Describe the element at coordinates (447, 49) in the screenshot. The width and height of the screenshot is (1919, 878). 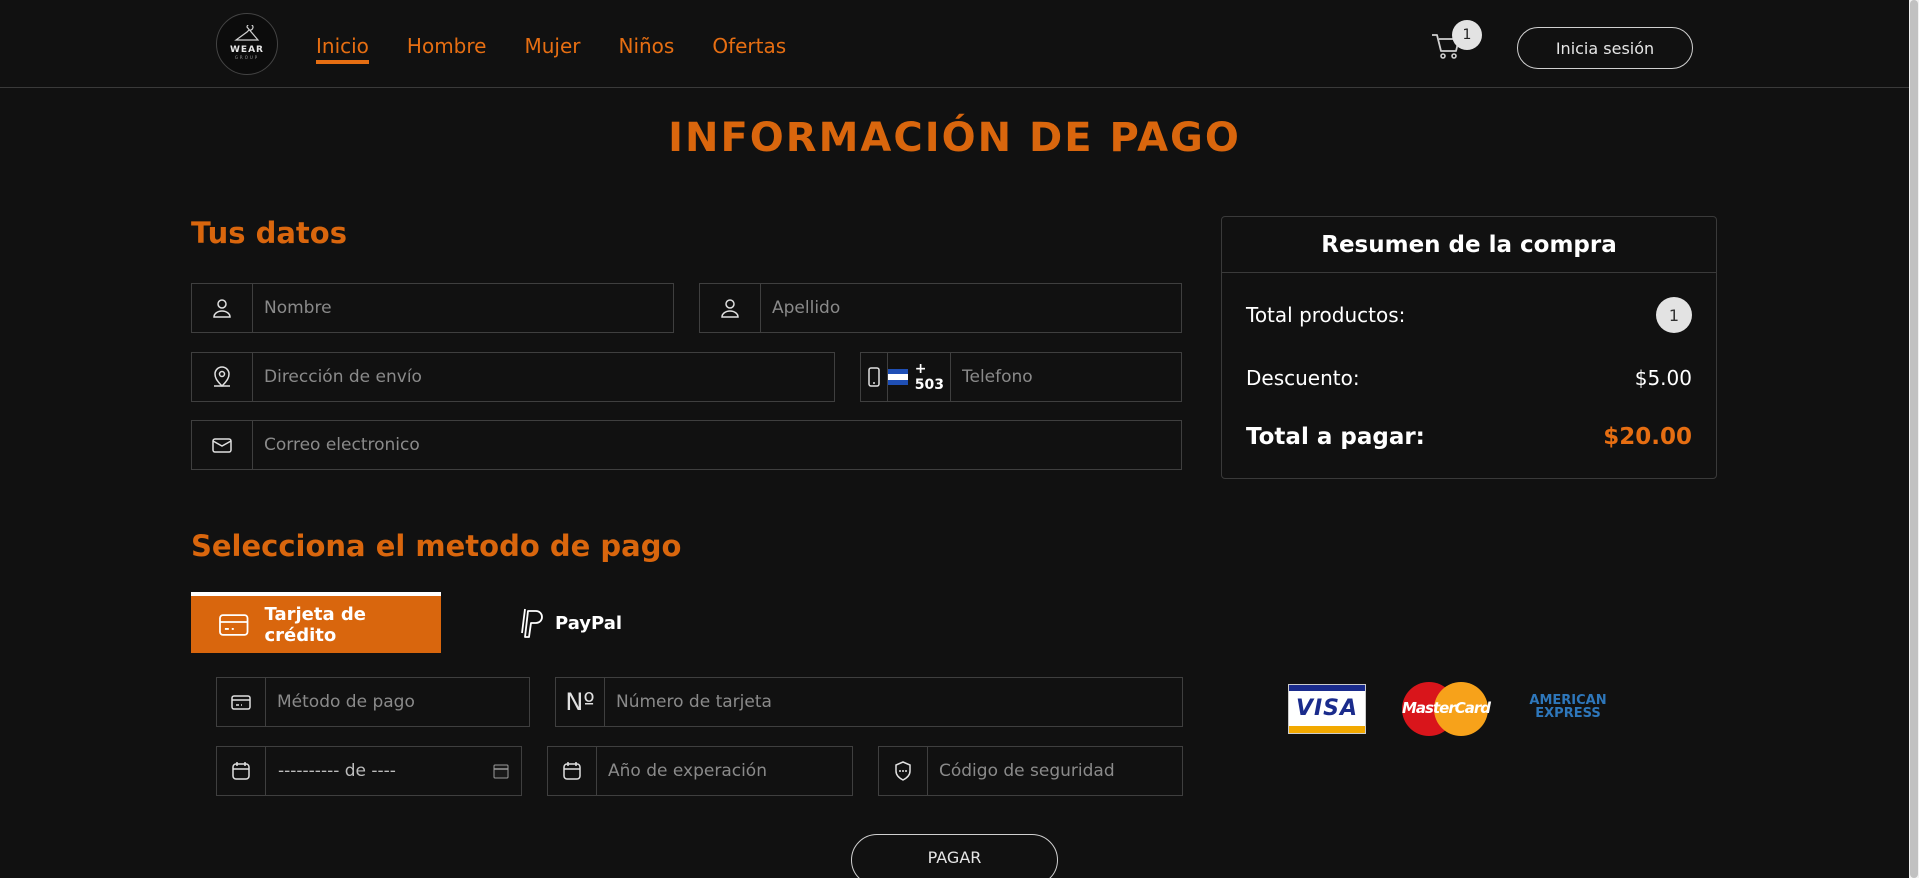
I see `nav-link-hombre: Hombre` at that location.